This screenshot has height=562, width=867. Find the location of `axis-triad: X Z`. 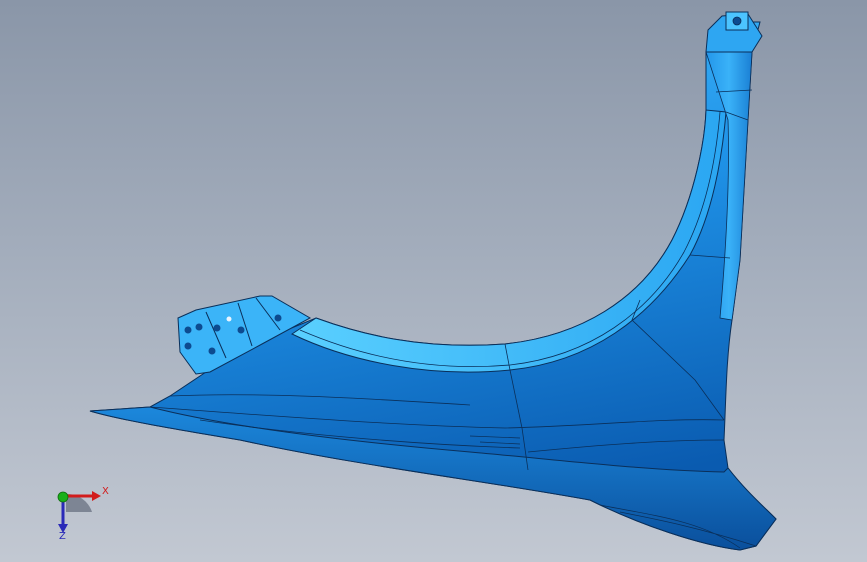

axis-triad: X Z is located at coordinates (79, 514).